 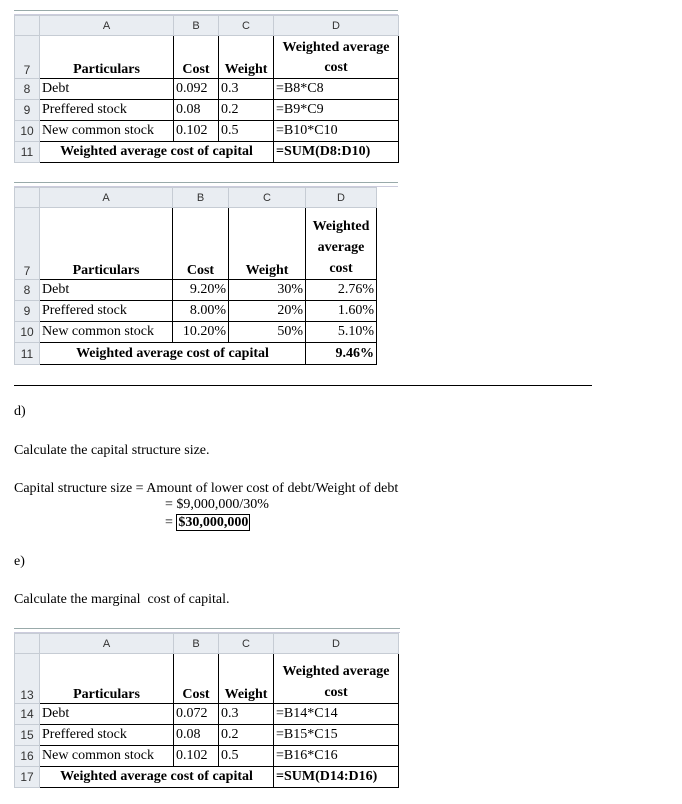 I want to click on cell: 8.00%, so click(x=200, y=311).